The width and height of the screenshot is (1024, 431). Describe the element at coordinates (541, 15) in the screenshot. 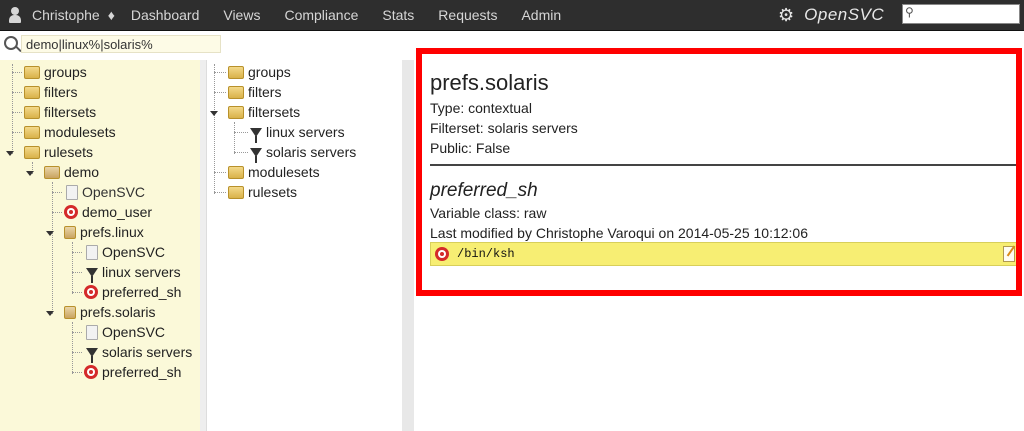

I see `nav-admin: Admin` at that location.